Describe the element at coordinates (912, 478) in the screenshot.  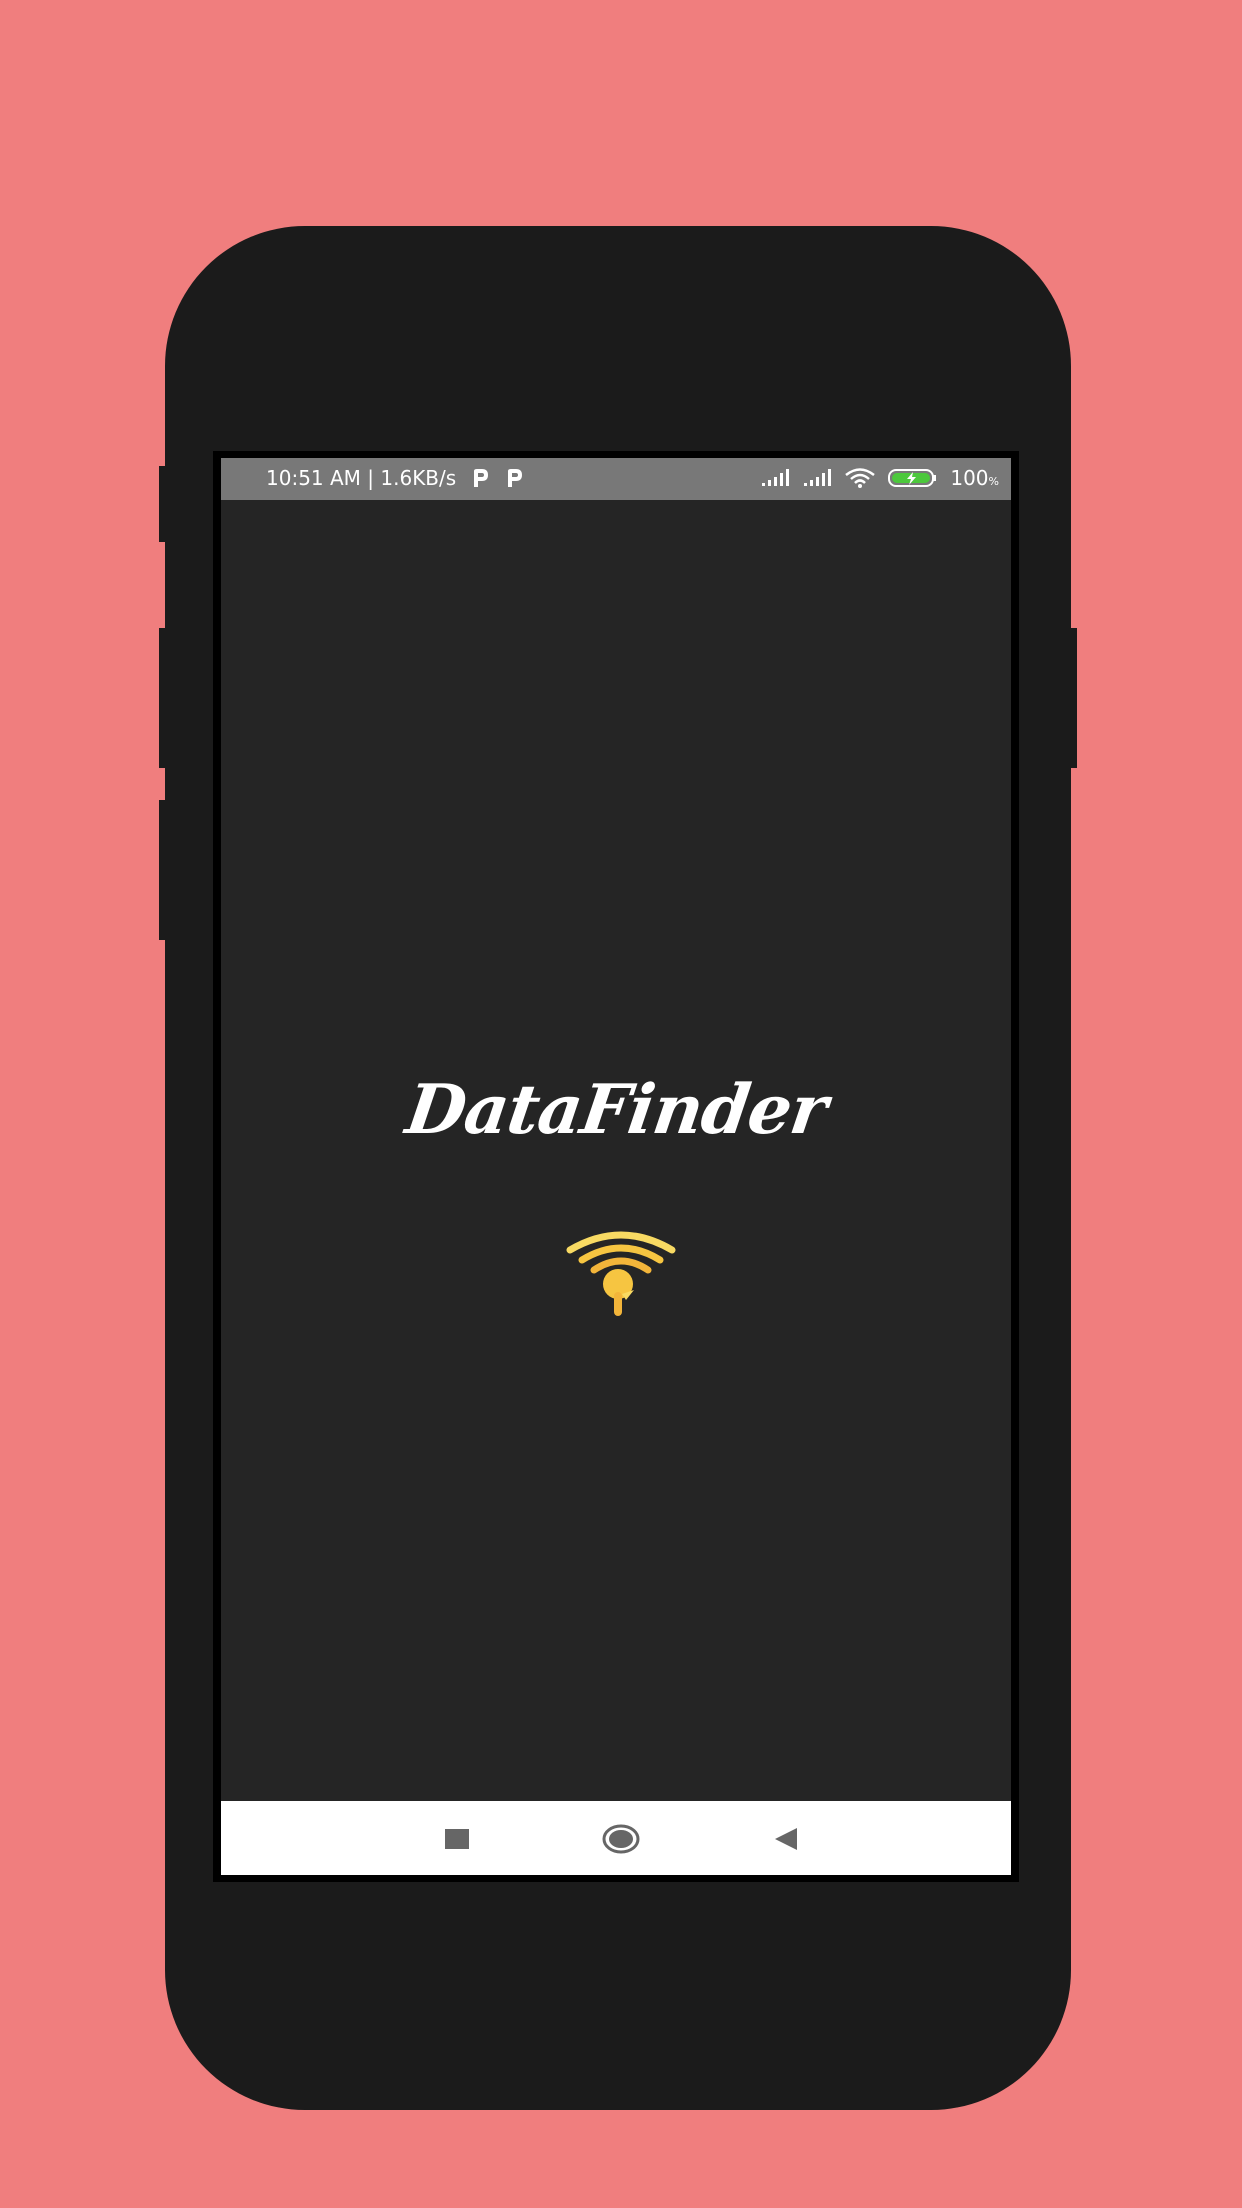
I see `battery-charging-icon` at that location.